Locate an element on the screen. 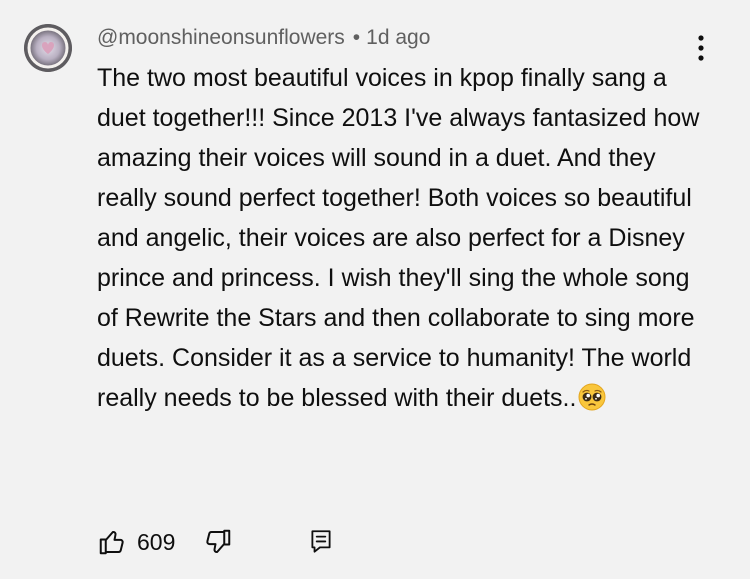 The width and height of the screenshot is (750, 579). author-name: @moonshineonsunflowers is located at coordinates (221, 37).